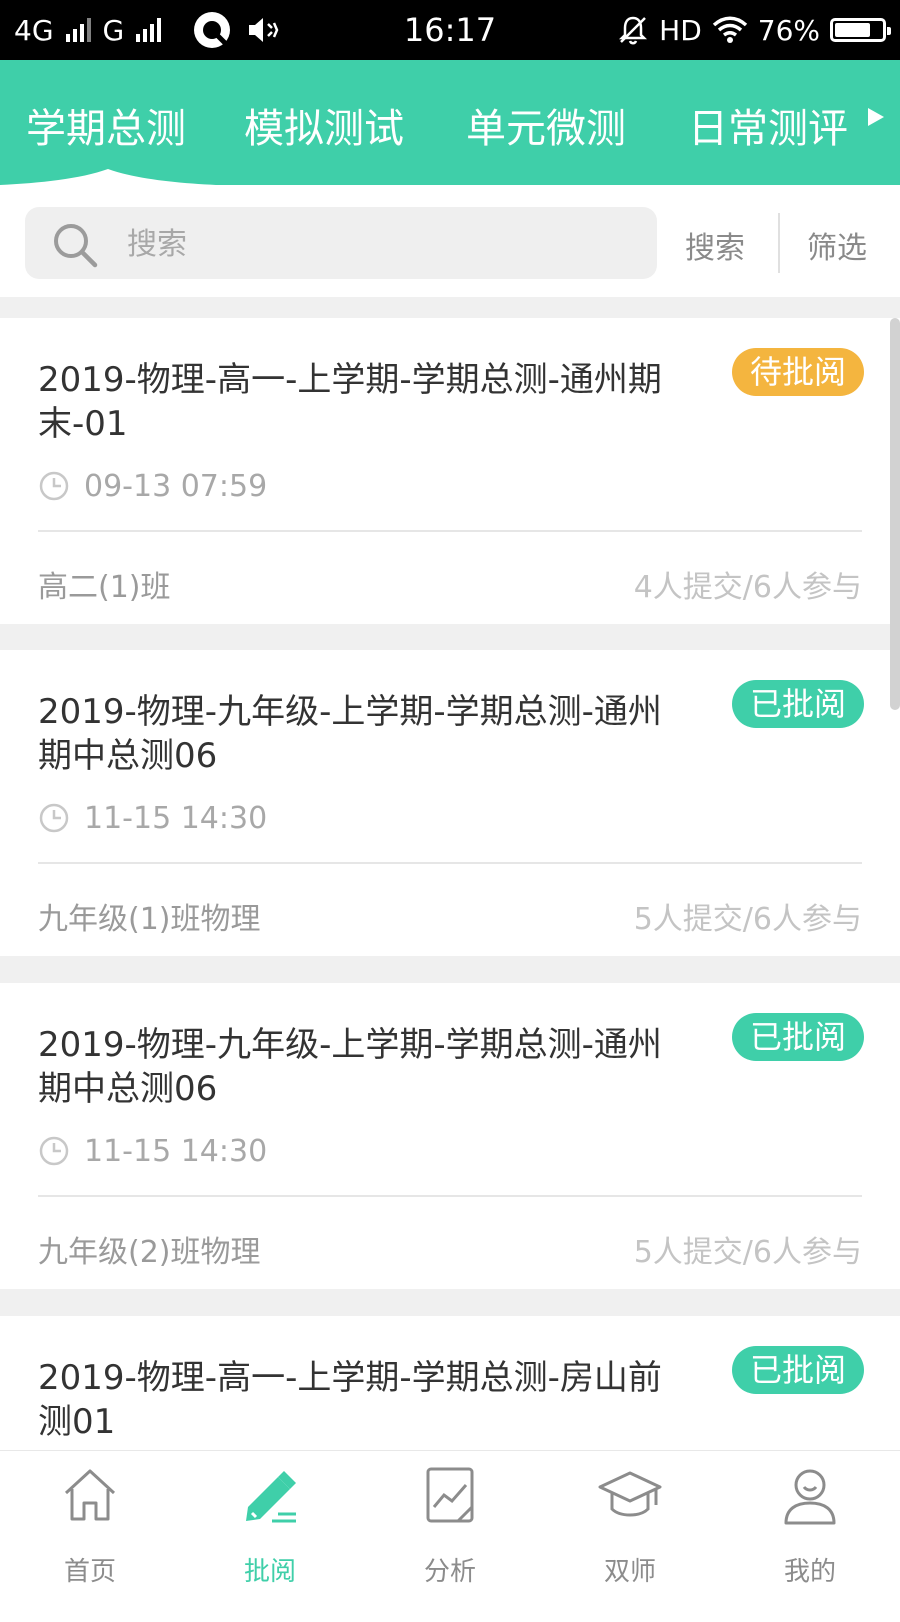 This screenshot has width=900, height=1622. I want to click on graduation-cap-icon, so click(630, 1494).